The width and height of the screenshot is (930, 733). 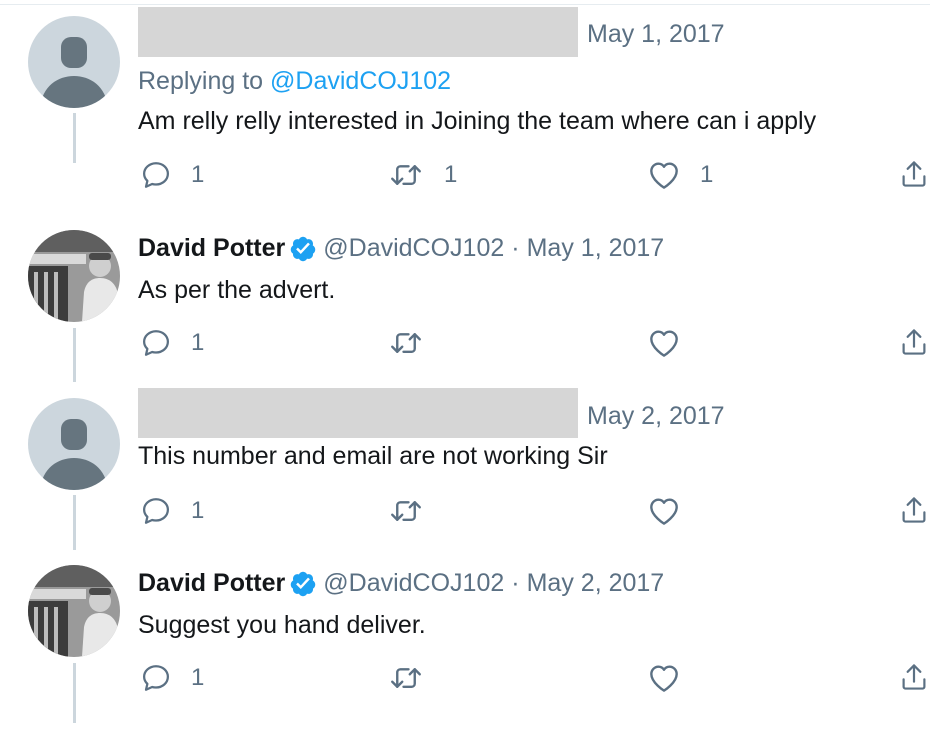 I want to click on replying-to-label: Replying to, so click(x=204, y=81).